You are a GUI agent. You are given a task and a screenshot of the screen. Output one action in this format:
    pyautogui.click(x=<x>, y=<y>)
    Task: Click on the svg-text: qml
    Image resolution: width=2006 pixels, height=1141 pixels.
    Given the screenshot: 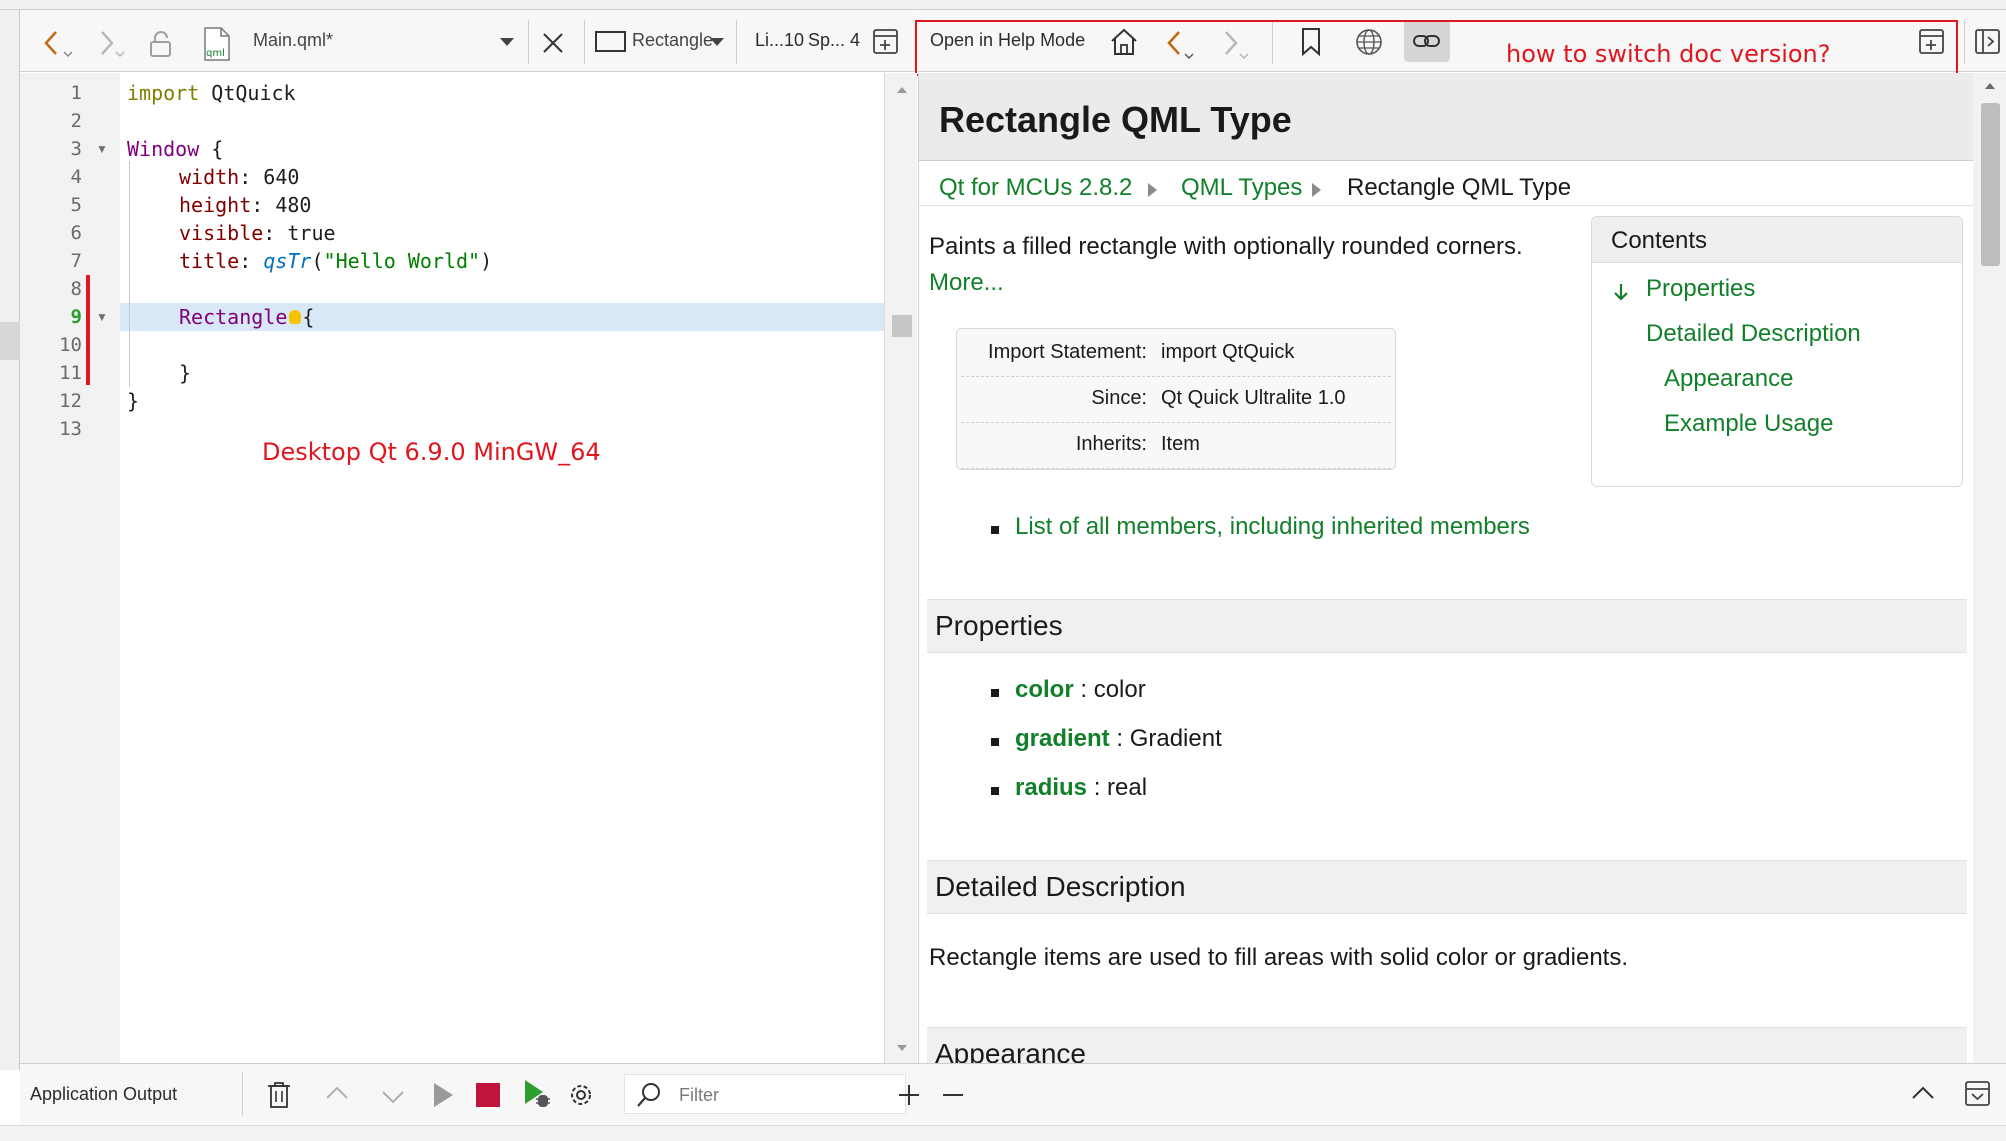 What is the action you would take?
    pyautogui.click(x=215, y=53)
    